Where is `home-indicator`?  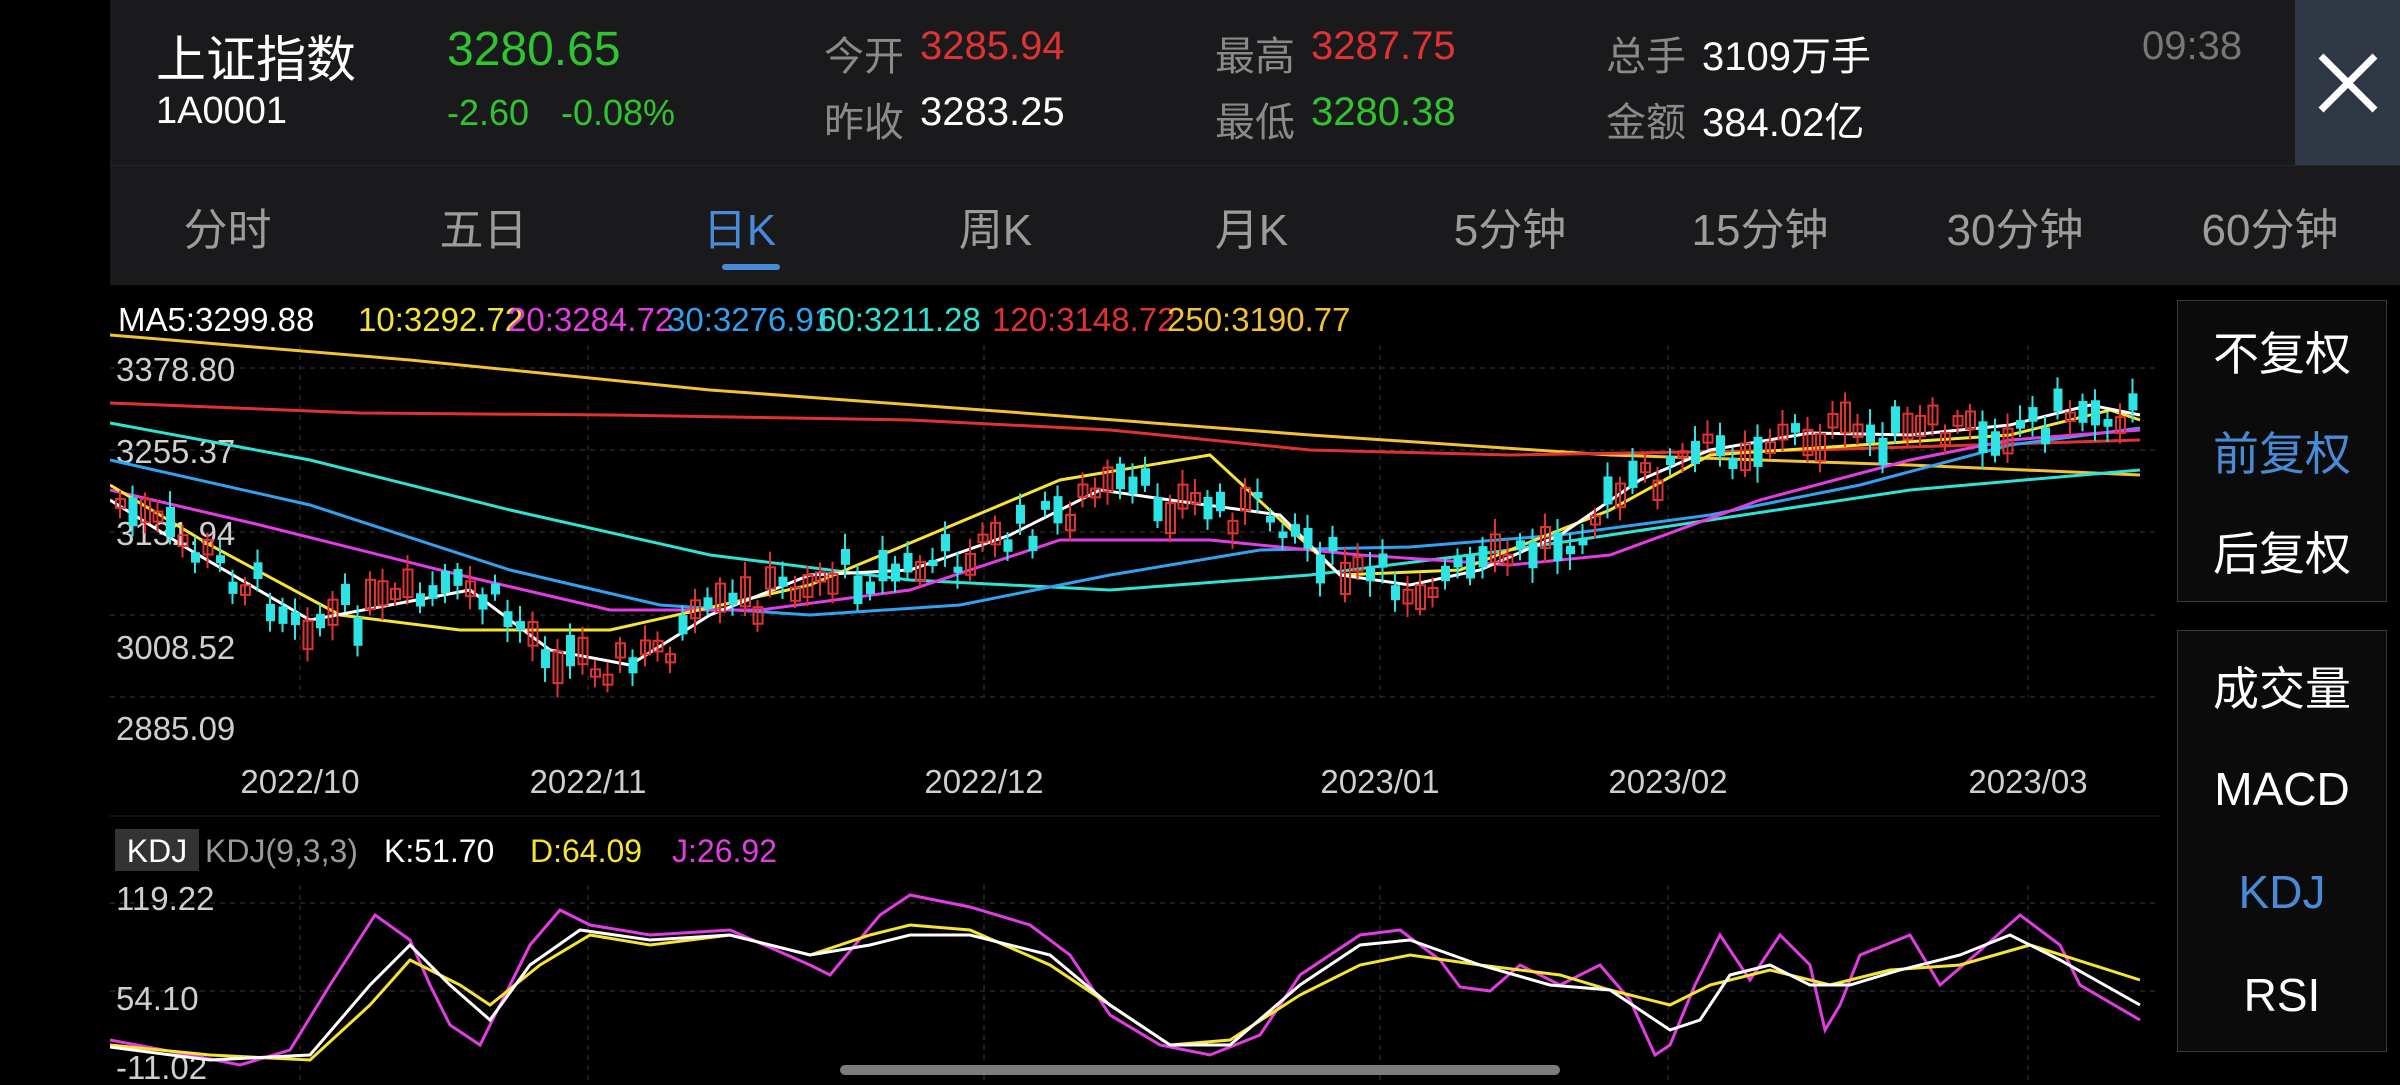 home-indicator is located at coordinates (1200, 1070).